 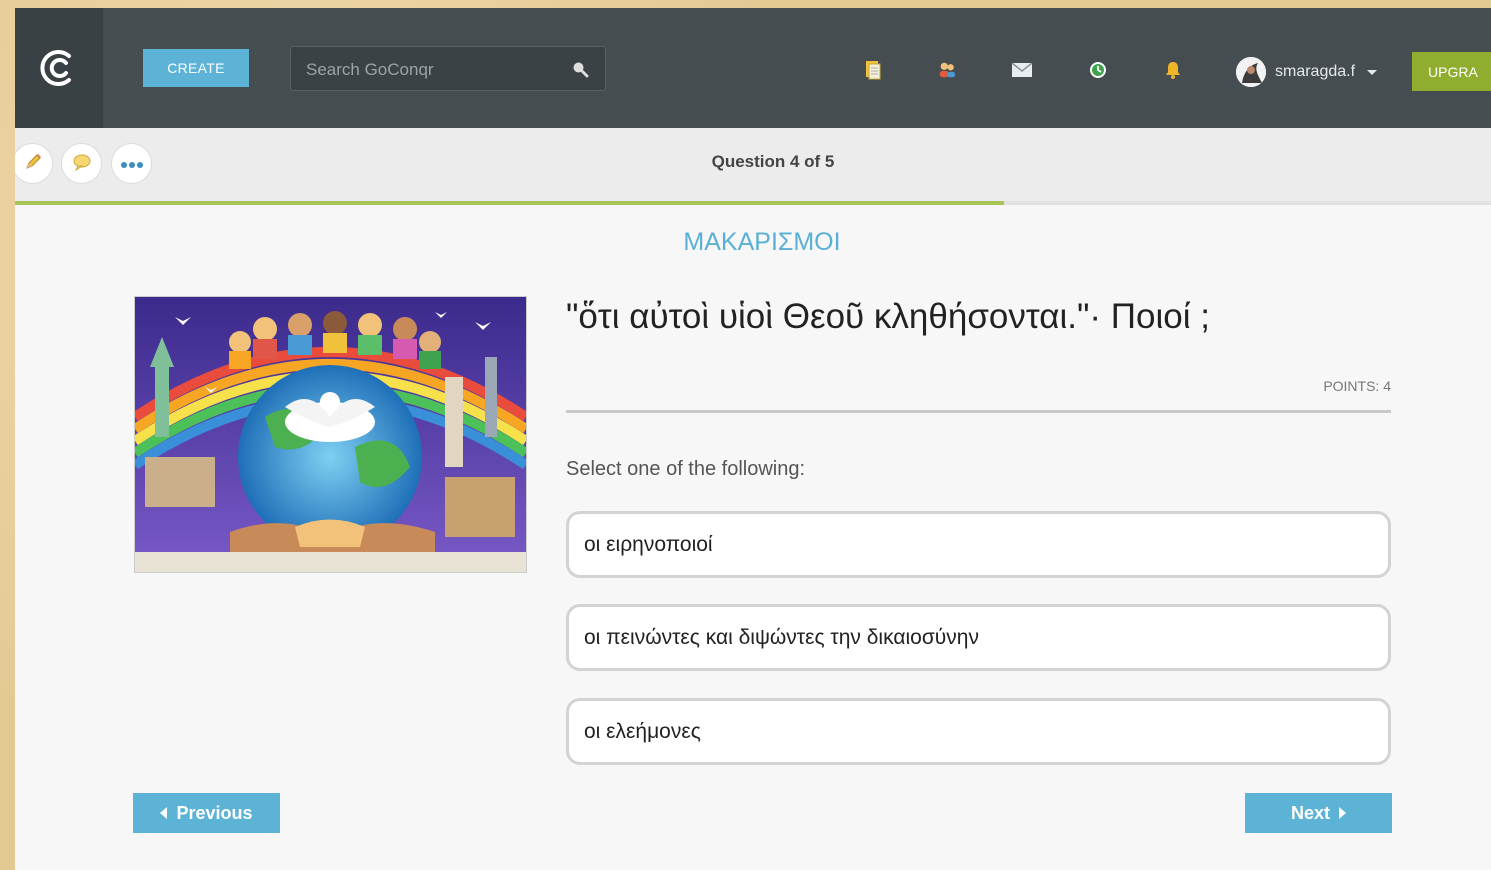 I want to click on next-label: Next, so click(x=1310, y=812).